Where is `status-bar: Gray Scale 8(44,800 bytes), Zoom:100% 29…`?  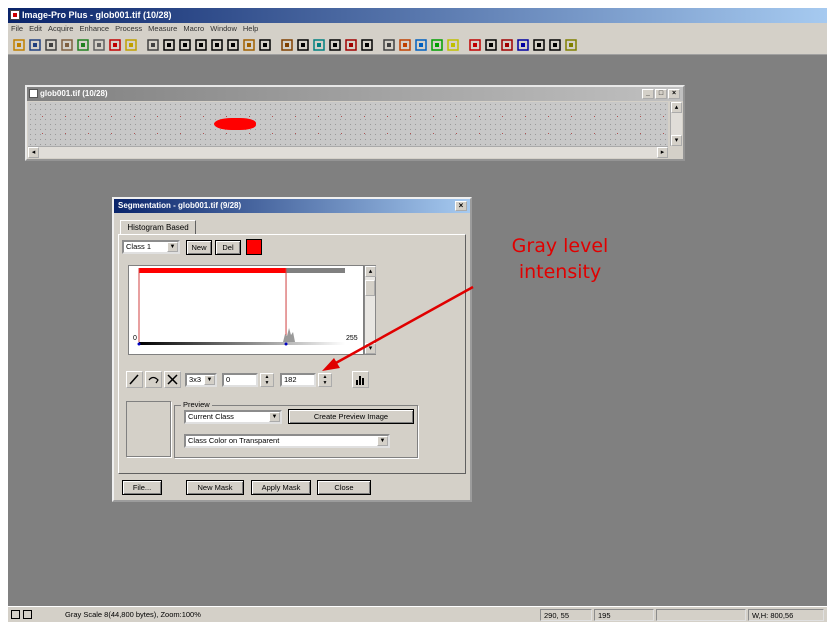
status-bar: Gray Scale 8(44,800 bytes), Zoom:100% 29… is located at coordinates (417, 614).